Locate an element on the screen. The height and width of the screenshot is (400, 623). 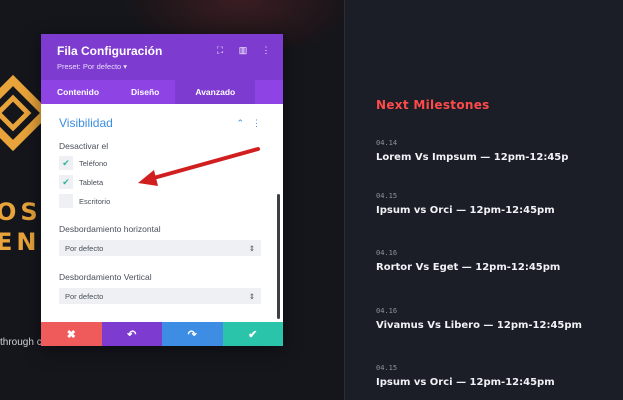
tablet-label: Tableta is located at coordinates (91, 182).